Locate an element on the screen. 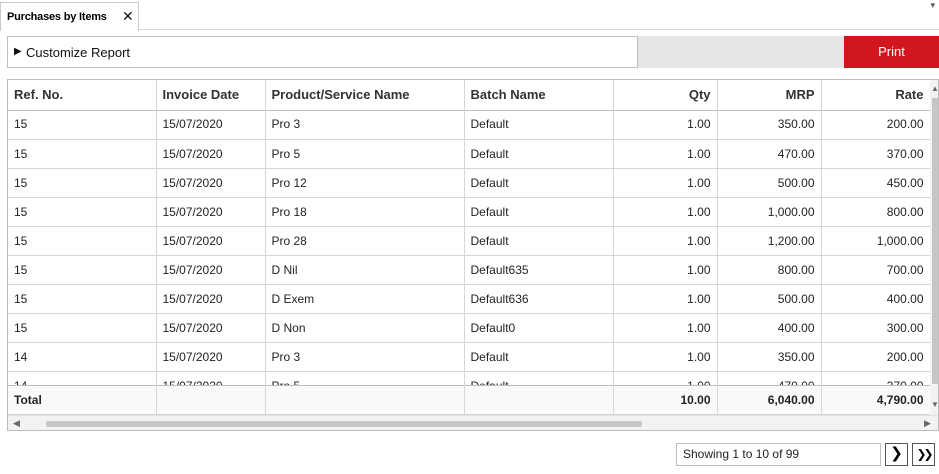  cell-rate: 400.00 is located at coordinates (875, 299).